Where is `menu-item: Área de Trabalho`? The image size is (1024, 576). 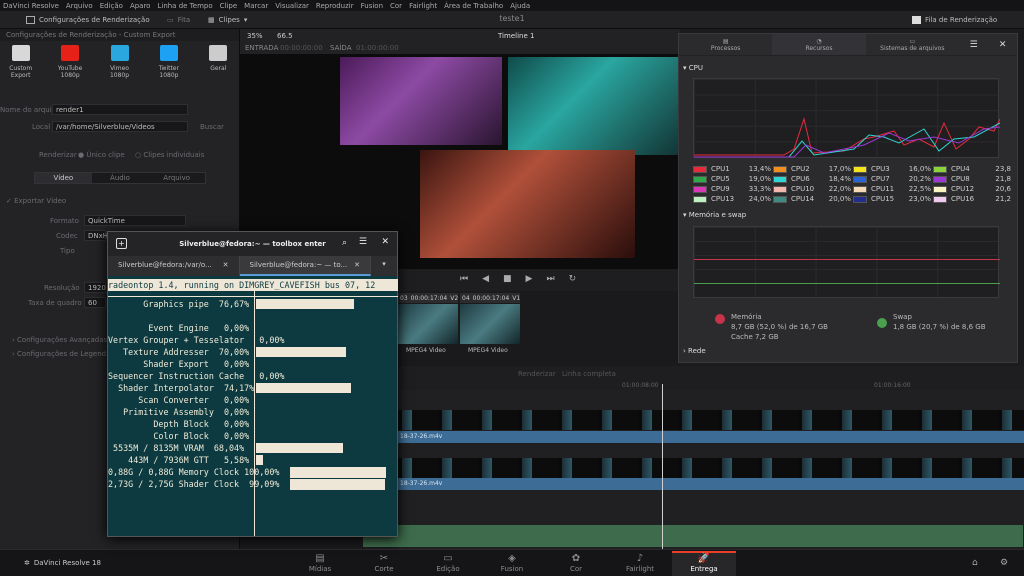 menu-item: Área de Trabalho is located at coordinates (473, 6).